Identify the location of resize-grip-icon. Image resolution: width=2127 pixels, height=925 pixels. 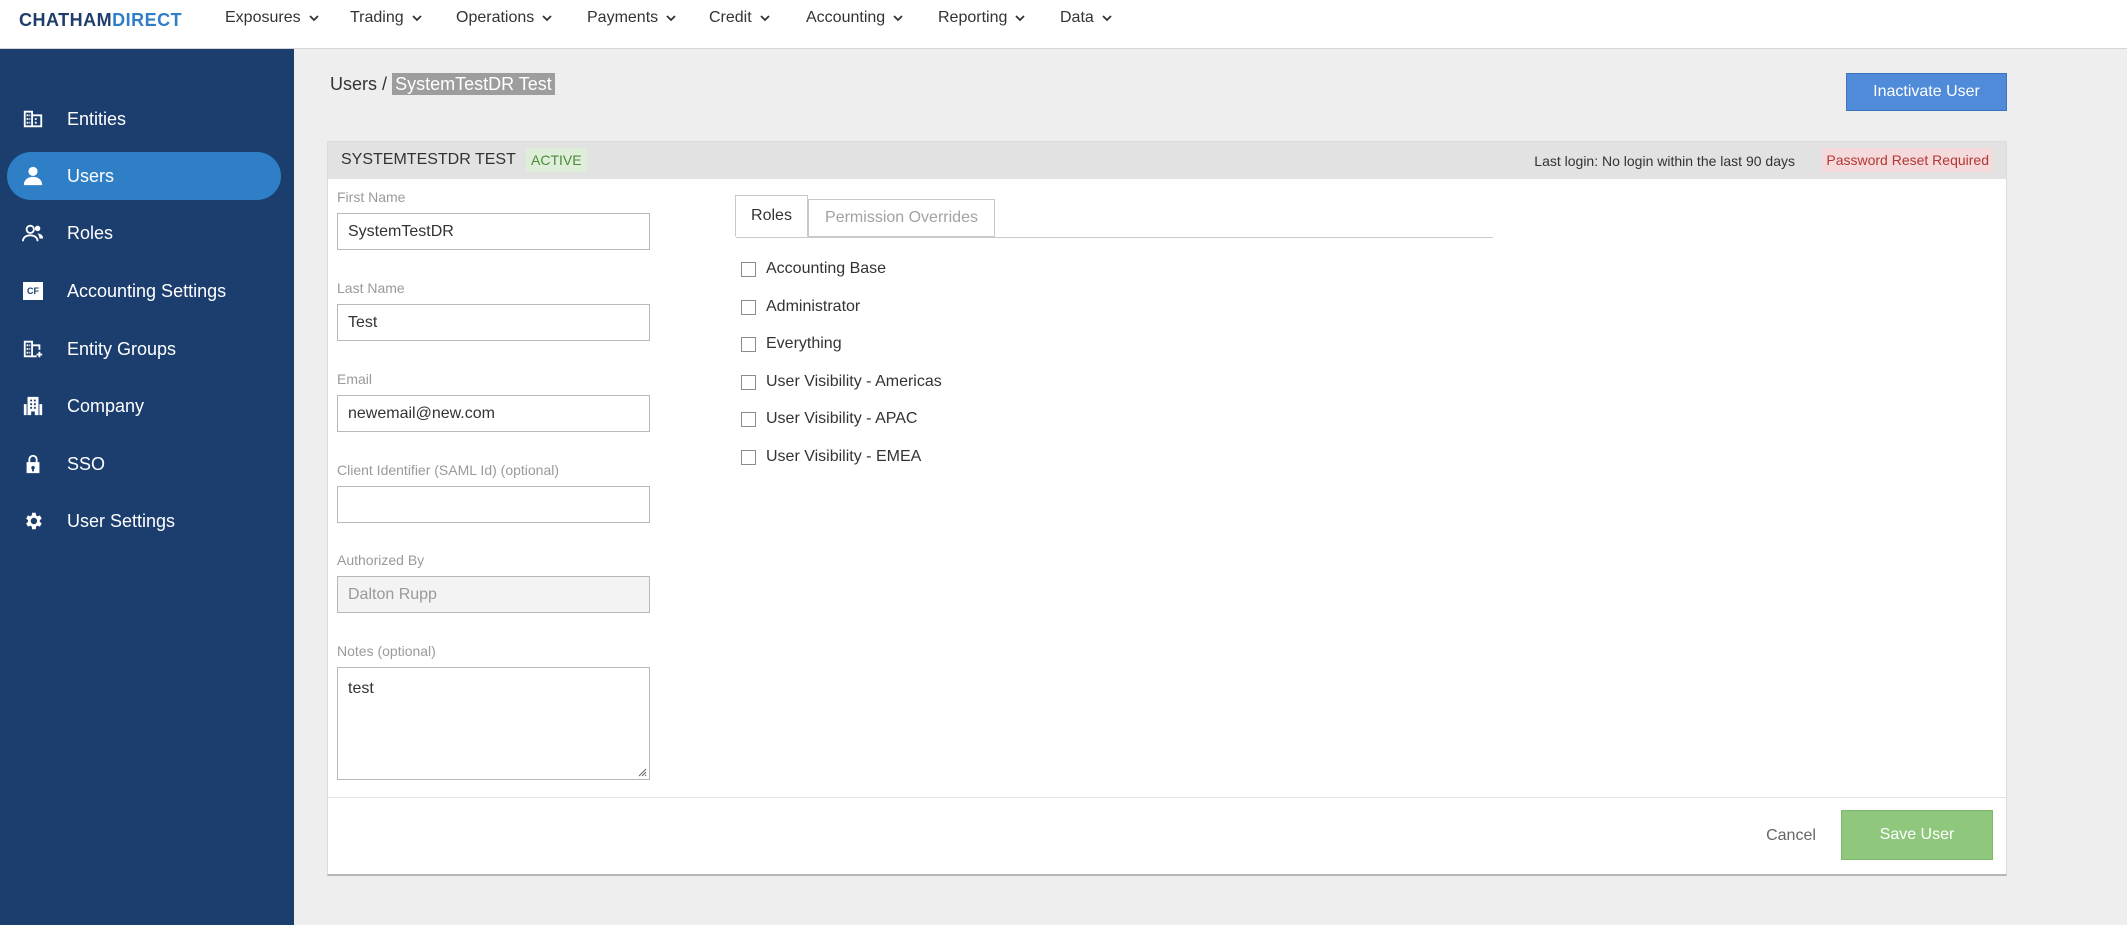
(642, 772).